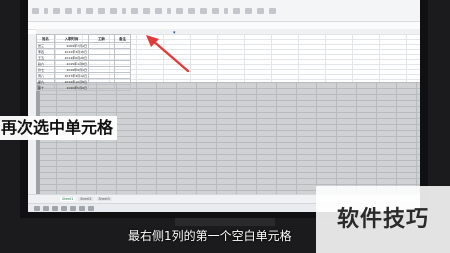 The height and width of the screenshot is (253, 450). What do you see at coordinates (210, 236) in the screenshot?
I see `video-subtitle: 最右侧1列的第一个空白单元格` at bounding box center [210, 236].